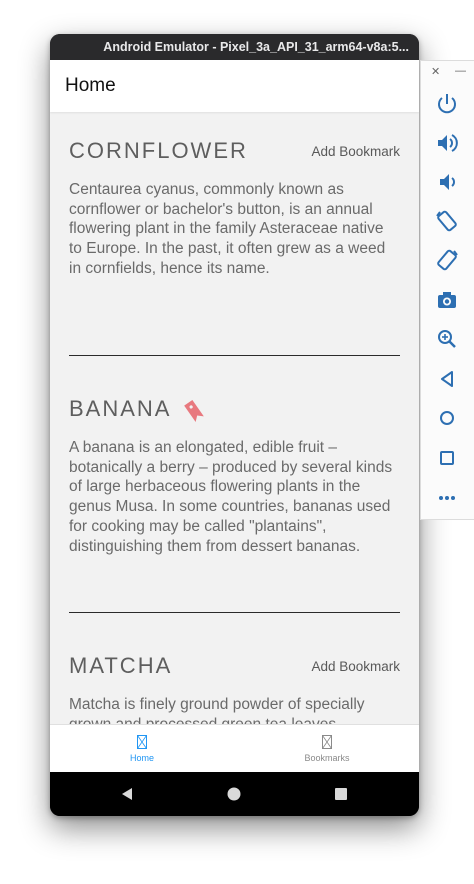 The width and height of the screenshot is (474, 884). I want to click on emulator-toolbar: ✕ —, so click(447, 290).